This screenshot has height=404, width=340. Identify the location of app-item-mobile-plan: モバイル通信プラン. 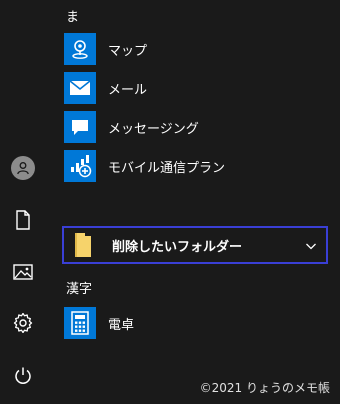
(199, 166).